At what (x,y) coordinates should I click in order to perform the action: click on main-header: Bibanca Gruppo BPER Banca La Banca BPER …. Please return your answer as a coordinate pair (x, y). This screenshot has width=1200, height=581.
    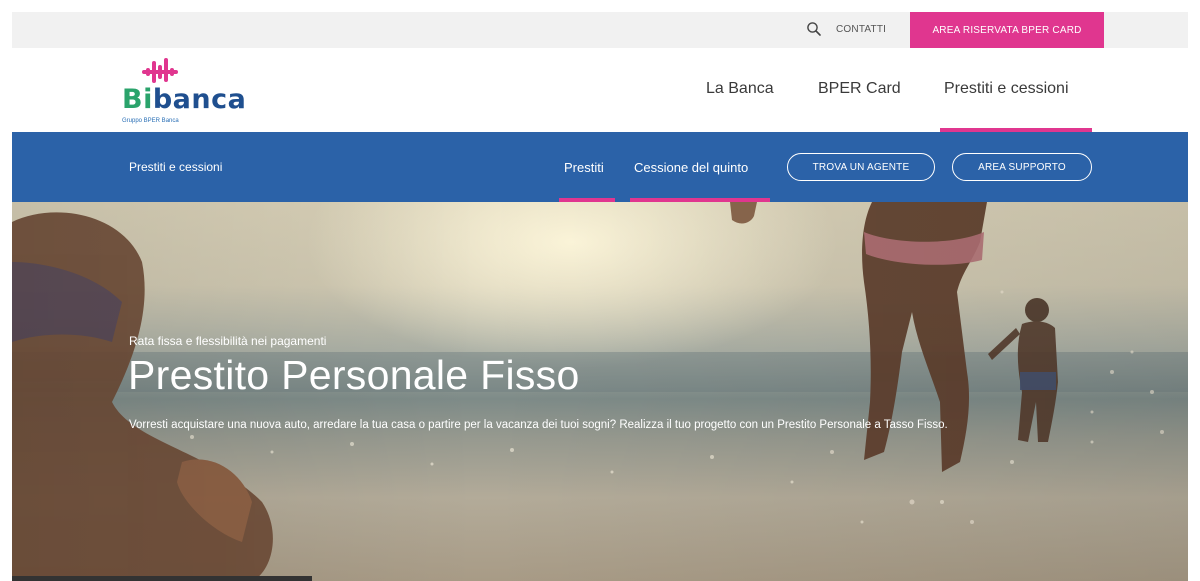
    Looking at the image, I should click on (600, 90).